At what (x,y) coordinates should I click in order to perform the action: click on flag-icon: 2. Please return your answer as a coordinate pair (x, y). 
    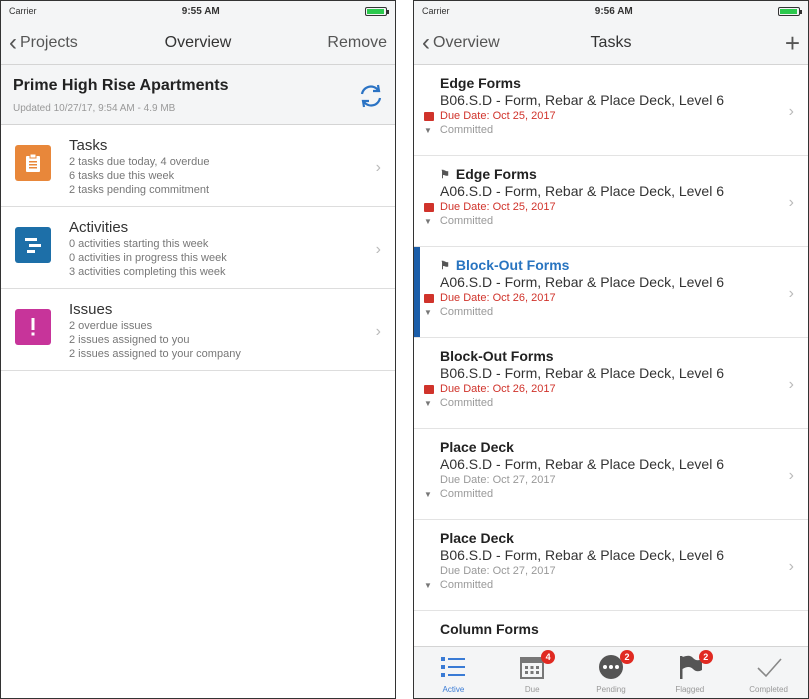
    Looking at the image, I should click on (694, 666).